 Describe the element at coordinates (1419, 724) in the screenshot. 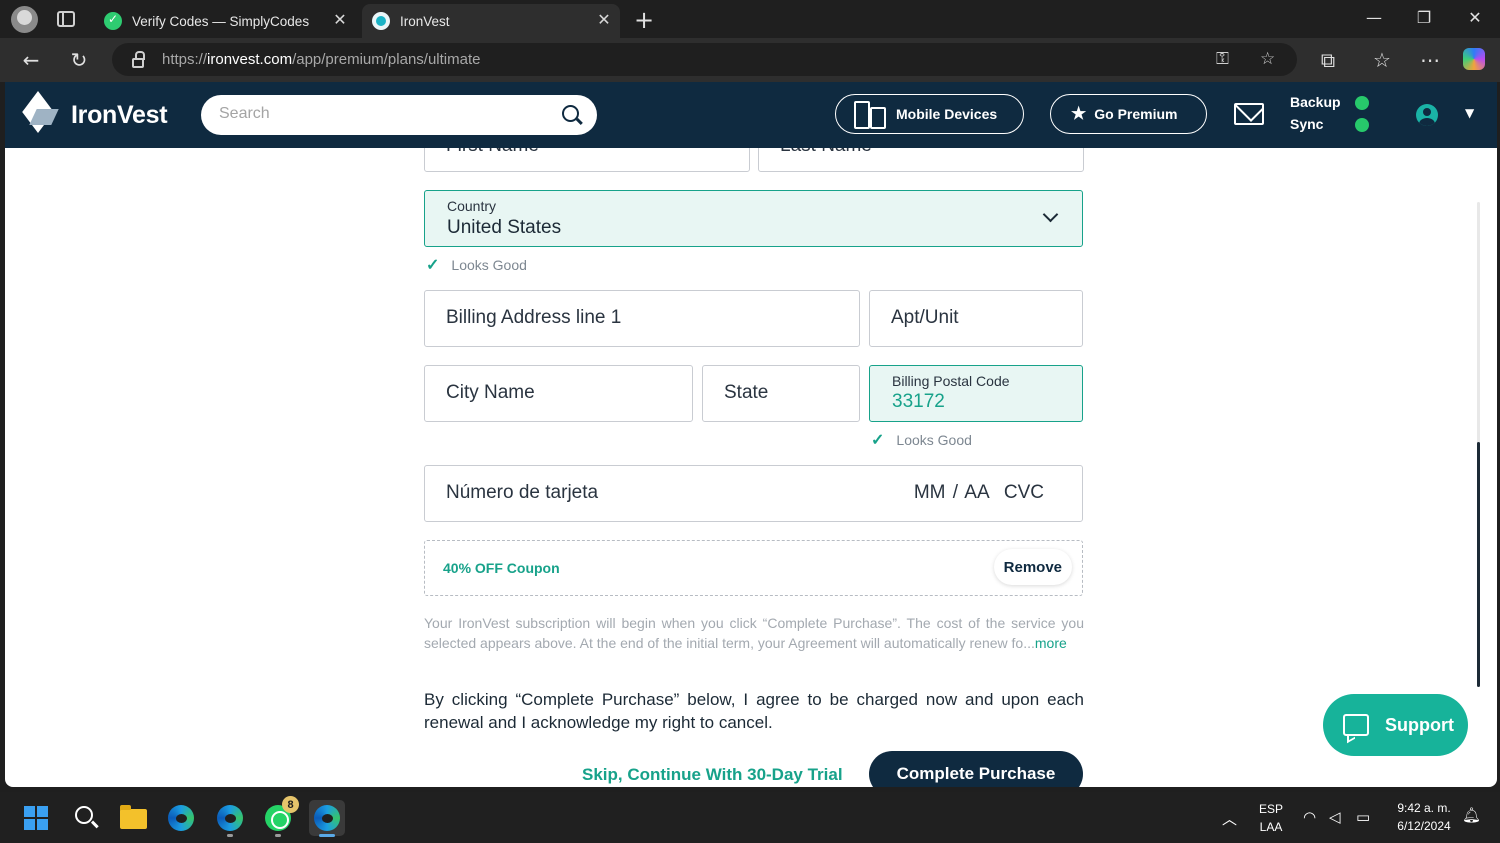

I see `support-label: Support` at that location.